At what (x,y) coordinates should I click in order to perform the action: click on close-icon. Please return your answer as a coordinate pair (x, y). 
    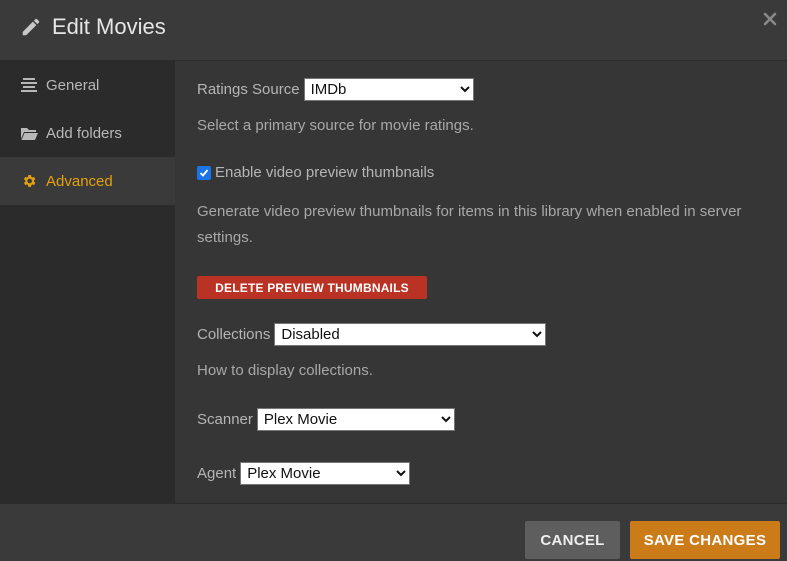
    Looking at the image, I should click on (770, 19).